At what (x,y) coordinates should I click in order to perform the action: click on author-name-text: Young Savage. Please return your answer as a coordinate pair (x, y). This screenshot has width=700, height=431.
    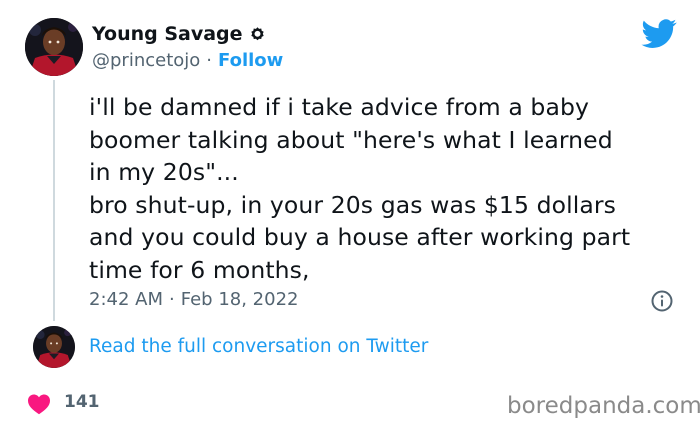
    Looking at the image, I should click on (167, 34).